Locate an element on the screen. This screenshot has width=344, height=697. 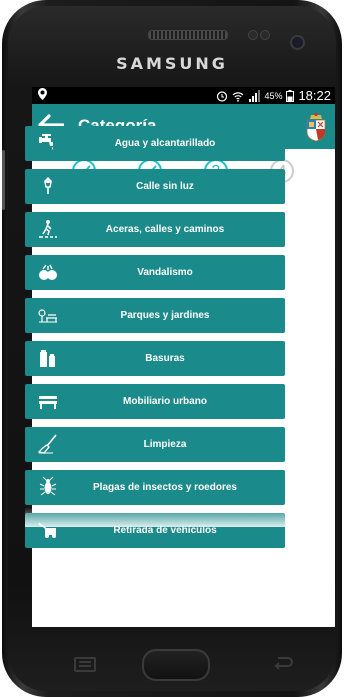
category-item-basuras: Basuras is located at coordinates (155, 358).